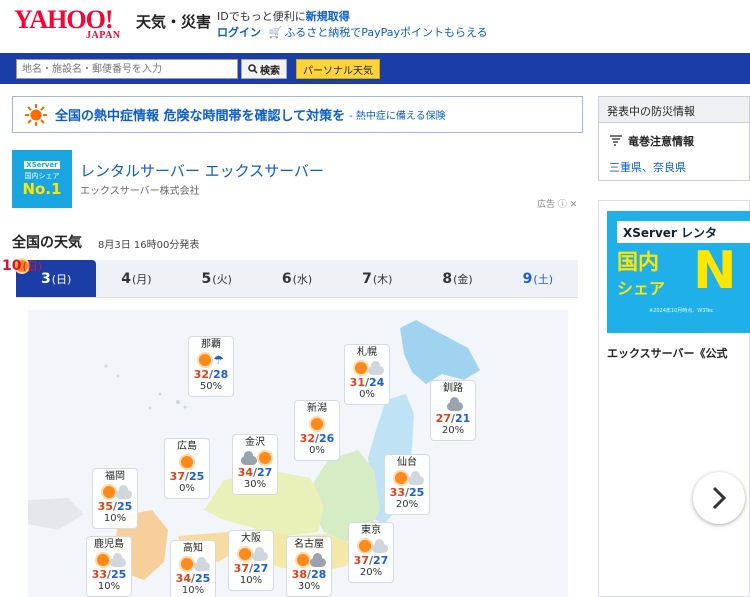  I want to click on city-card-osaka: 大阪 37/27 10%, so click(251, 560).